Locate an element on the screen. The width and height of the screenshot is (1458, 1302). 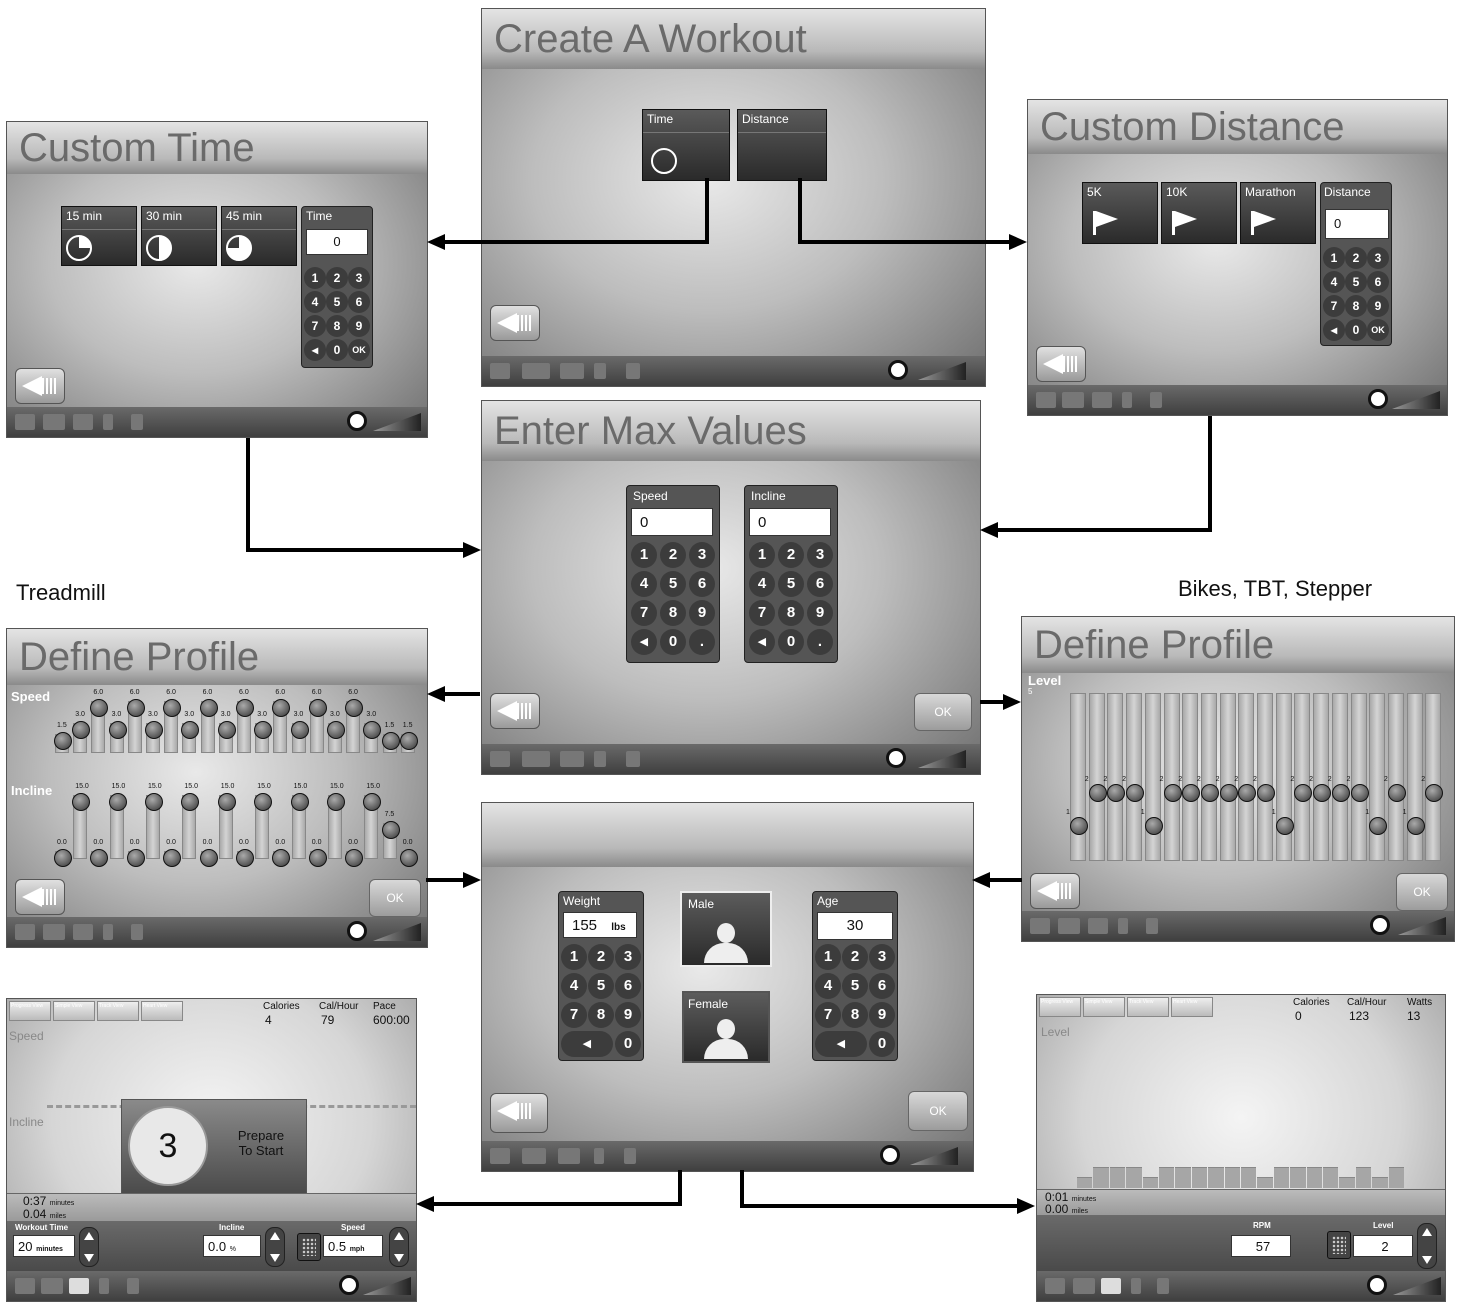
preset-45min: 45 min is located at coordinates (259, 236).